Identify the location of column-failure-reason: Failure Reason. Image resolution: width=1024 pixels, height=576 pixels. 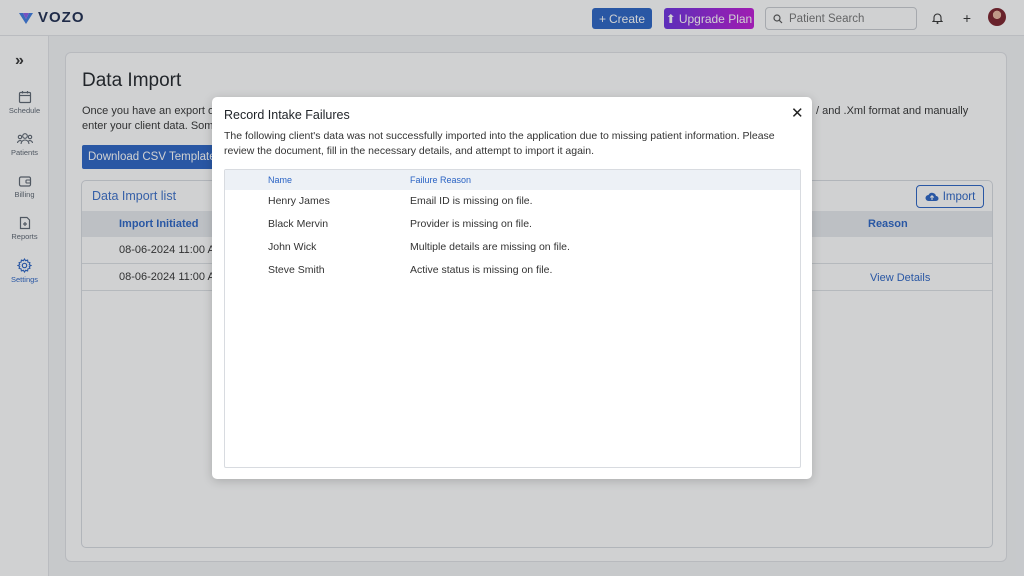
(441, 180).